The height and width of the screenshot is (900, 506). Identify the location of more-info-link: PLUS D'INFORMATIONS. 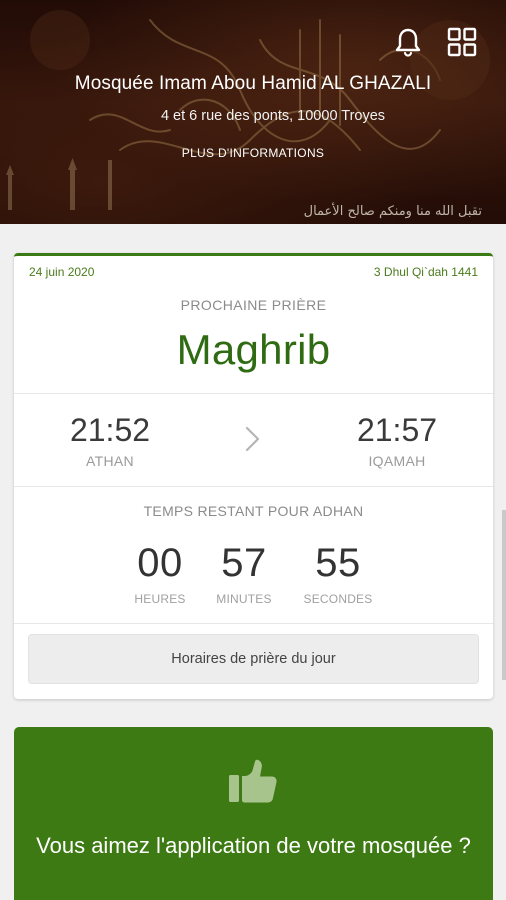
(253, 153).